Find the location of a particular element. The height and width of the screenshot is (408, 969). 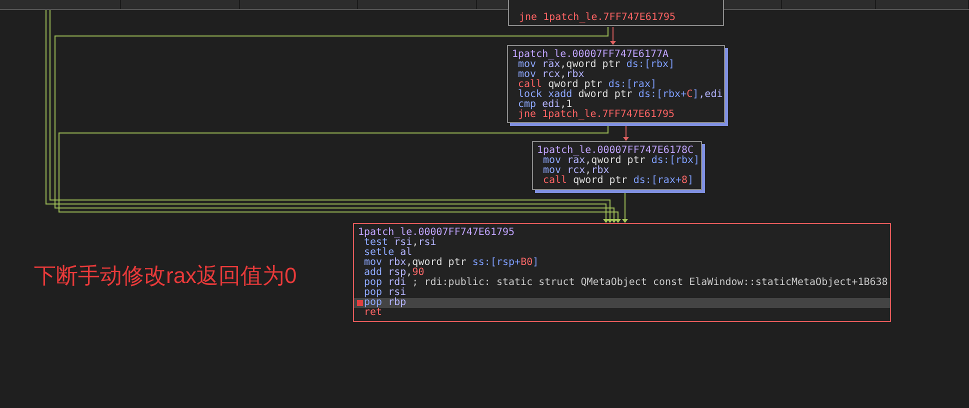

instruction-line: ret is located at coordinates (622, 313).